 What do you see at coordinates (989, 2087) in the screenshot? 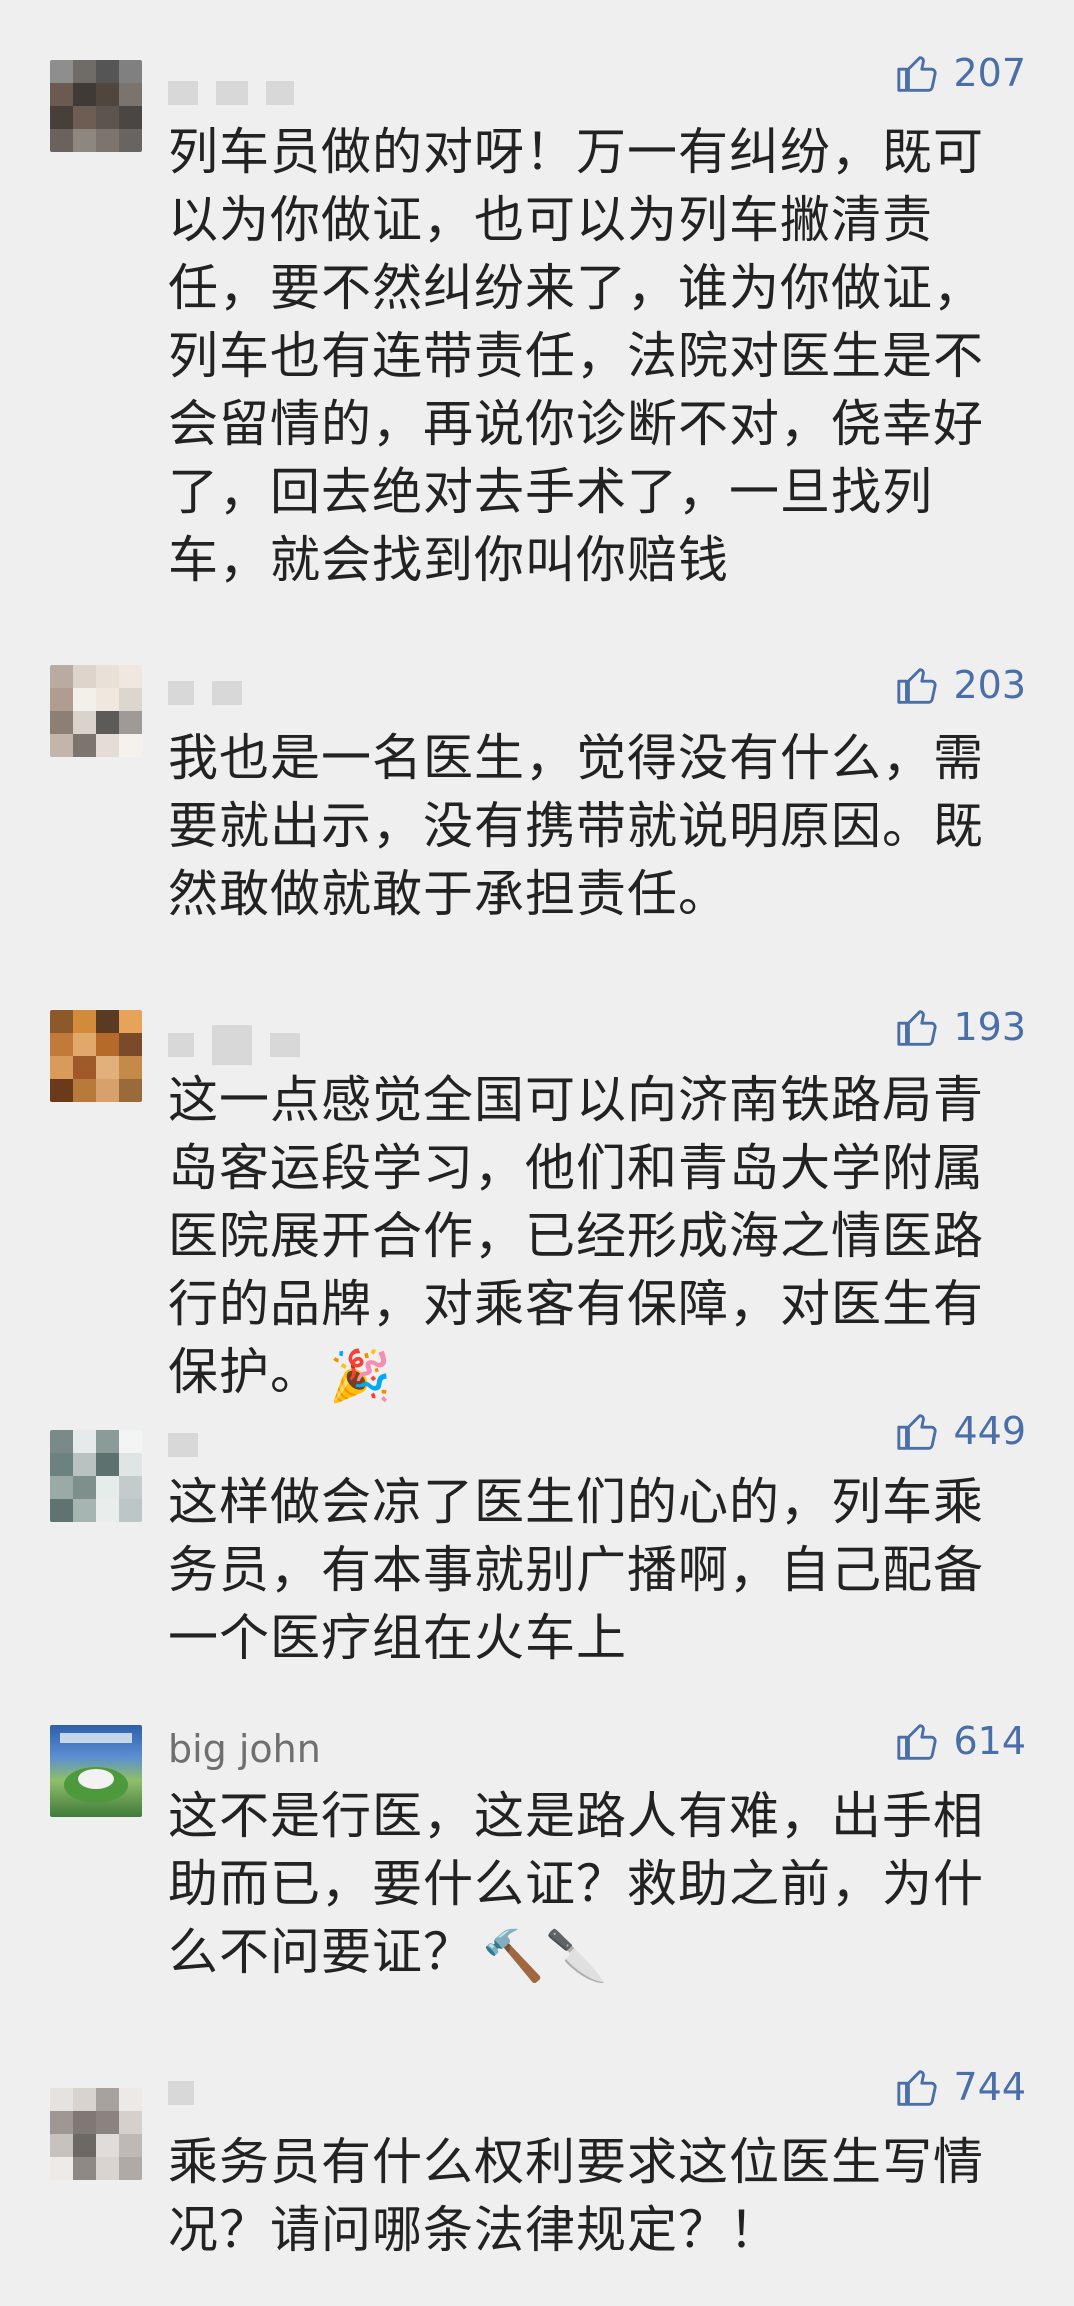
I see `like-count: 744` at bounding box center [989, 2087].